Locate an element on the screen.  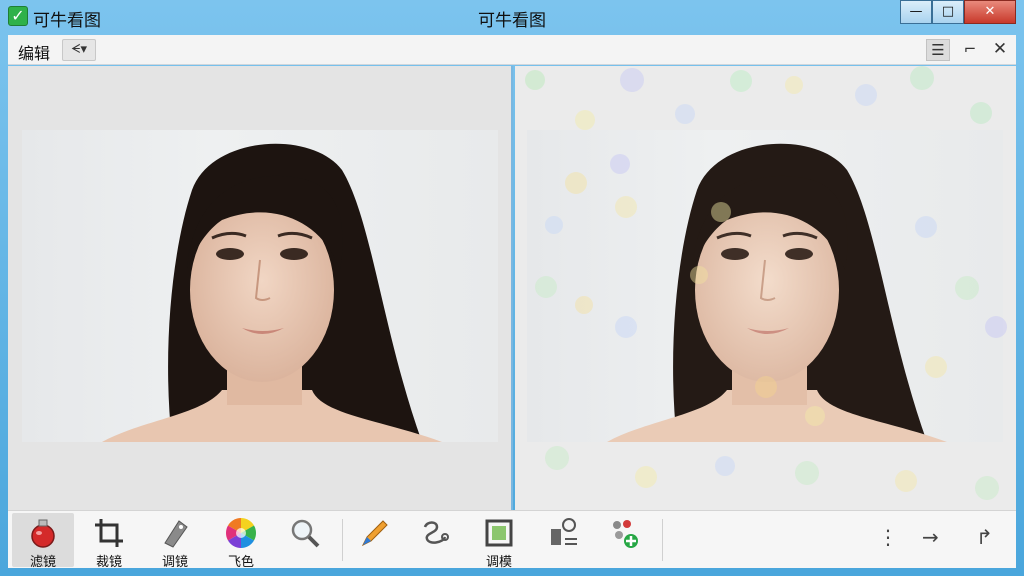
tool-adjust: 调镜 is located at coordinates (175, 541).